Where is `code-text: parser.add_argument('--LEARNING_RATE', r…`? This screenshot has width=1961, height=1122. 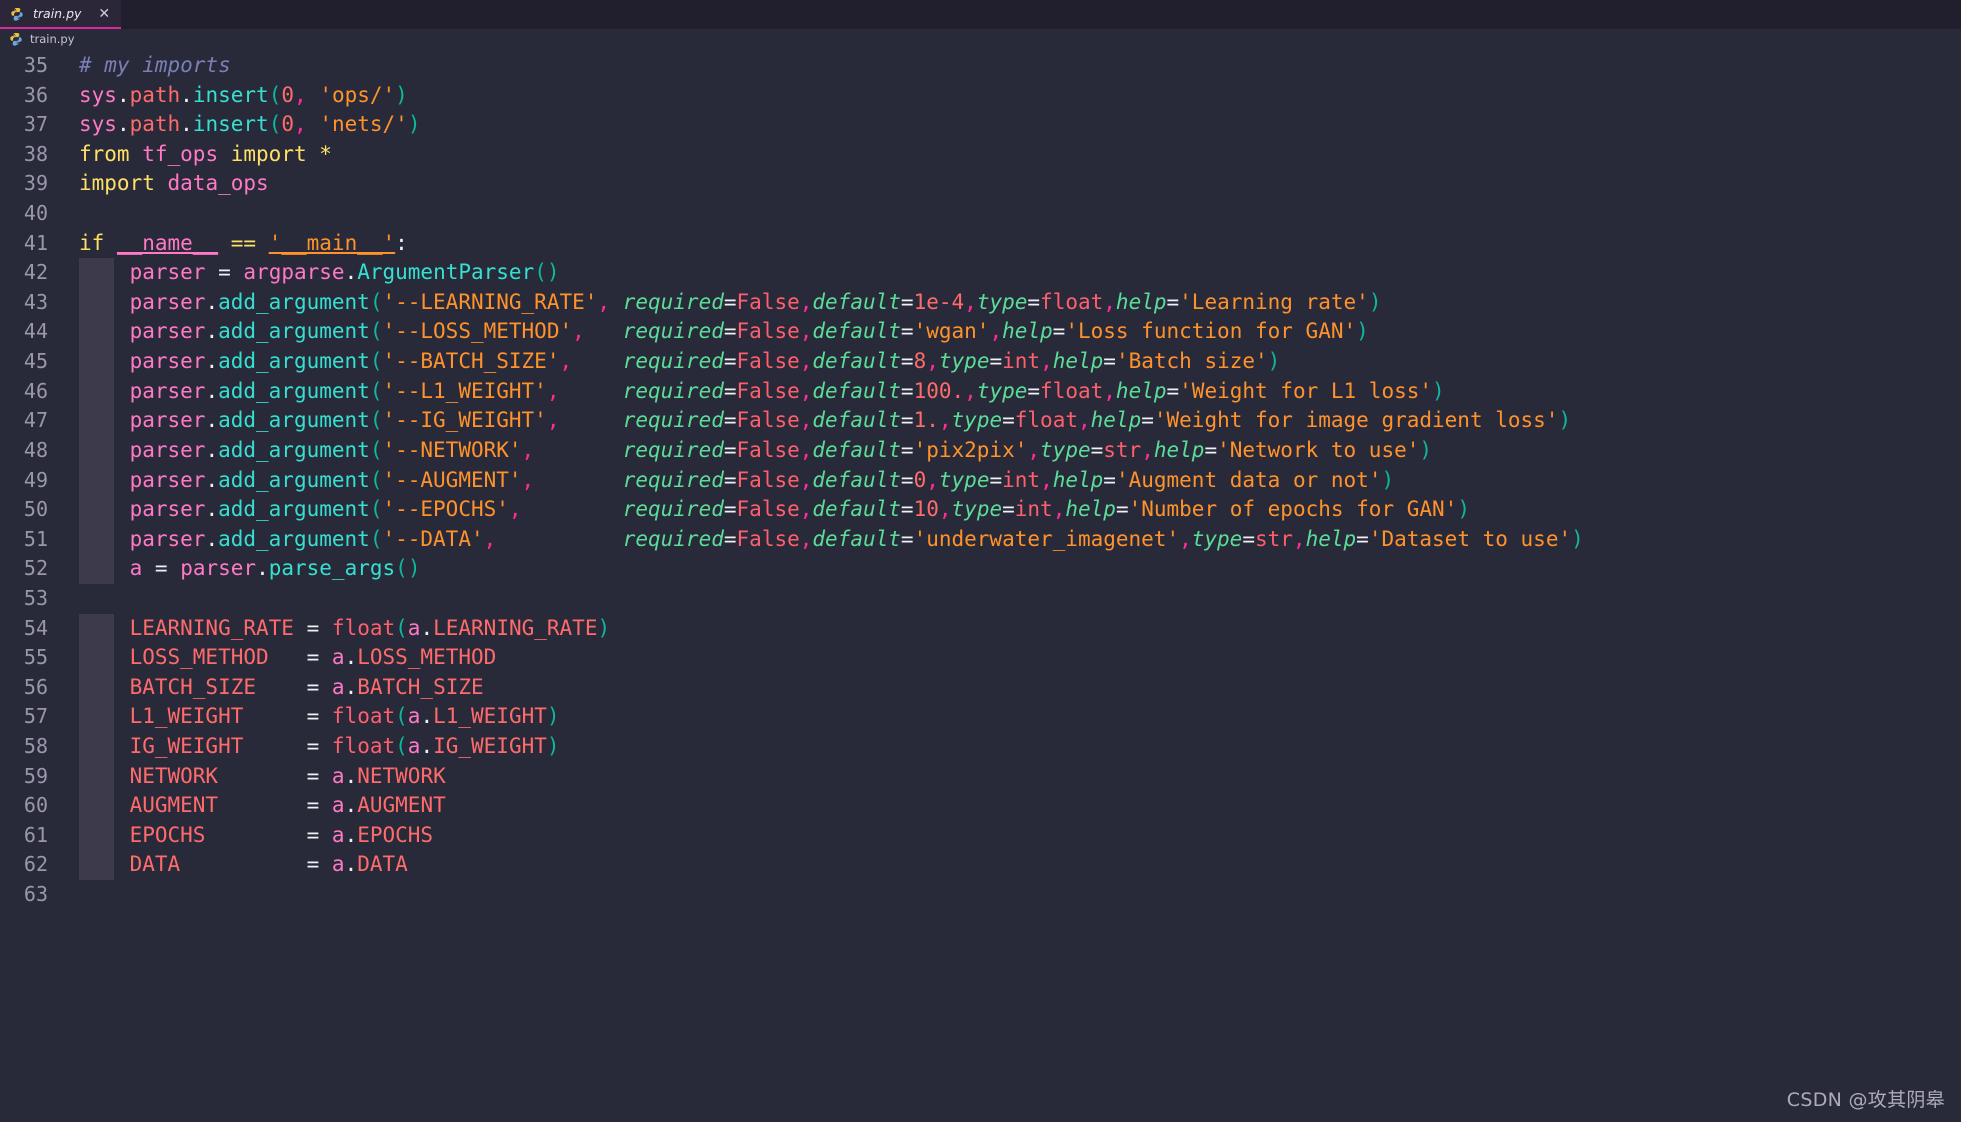 code-text: parser.add_argument('--LEARNING_RATE', r… is located at coordinates (755, 301).